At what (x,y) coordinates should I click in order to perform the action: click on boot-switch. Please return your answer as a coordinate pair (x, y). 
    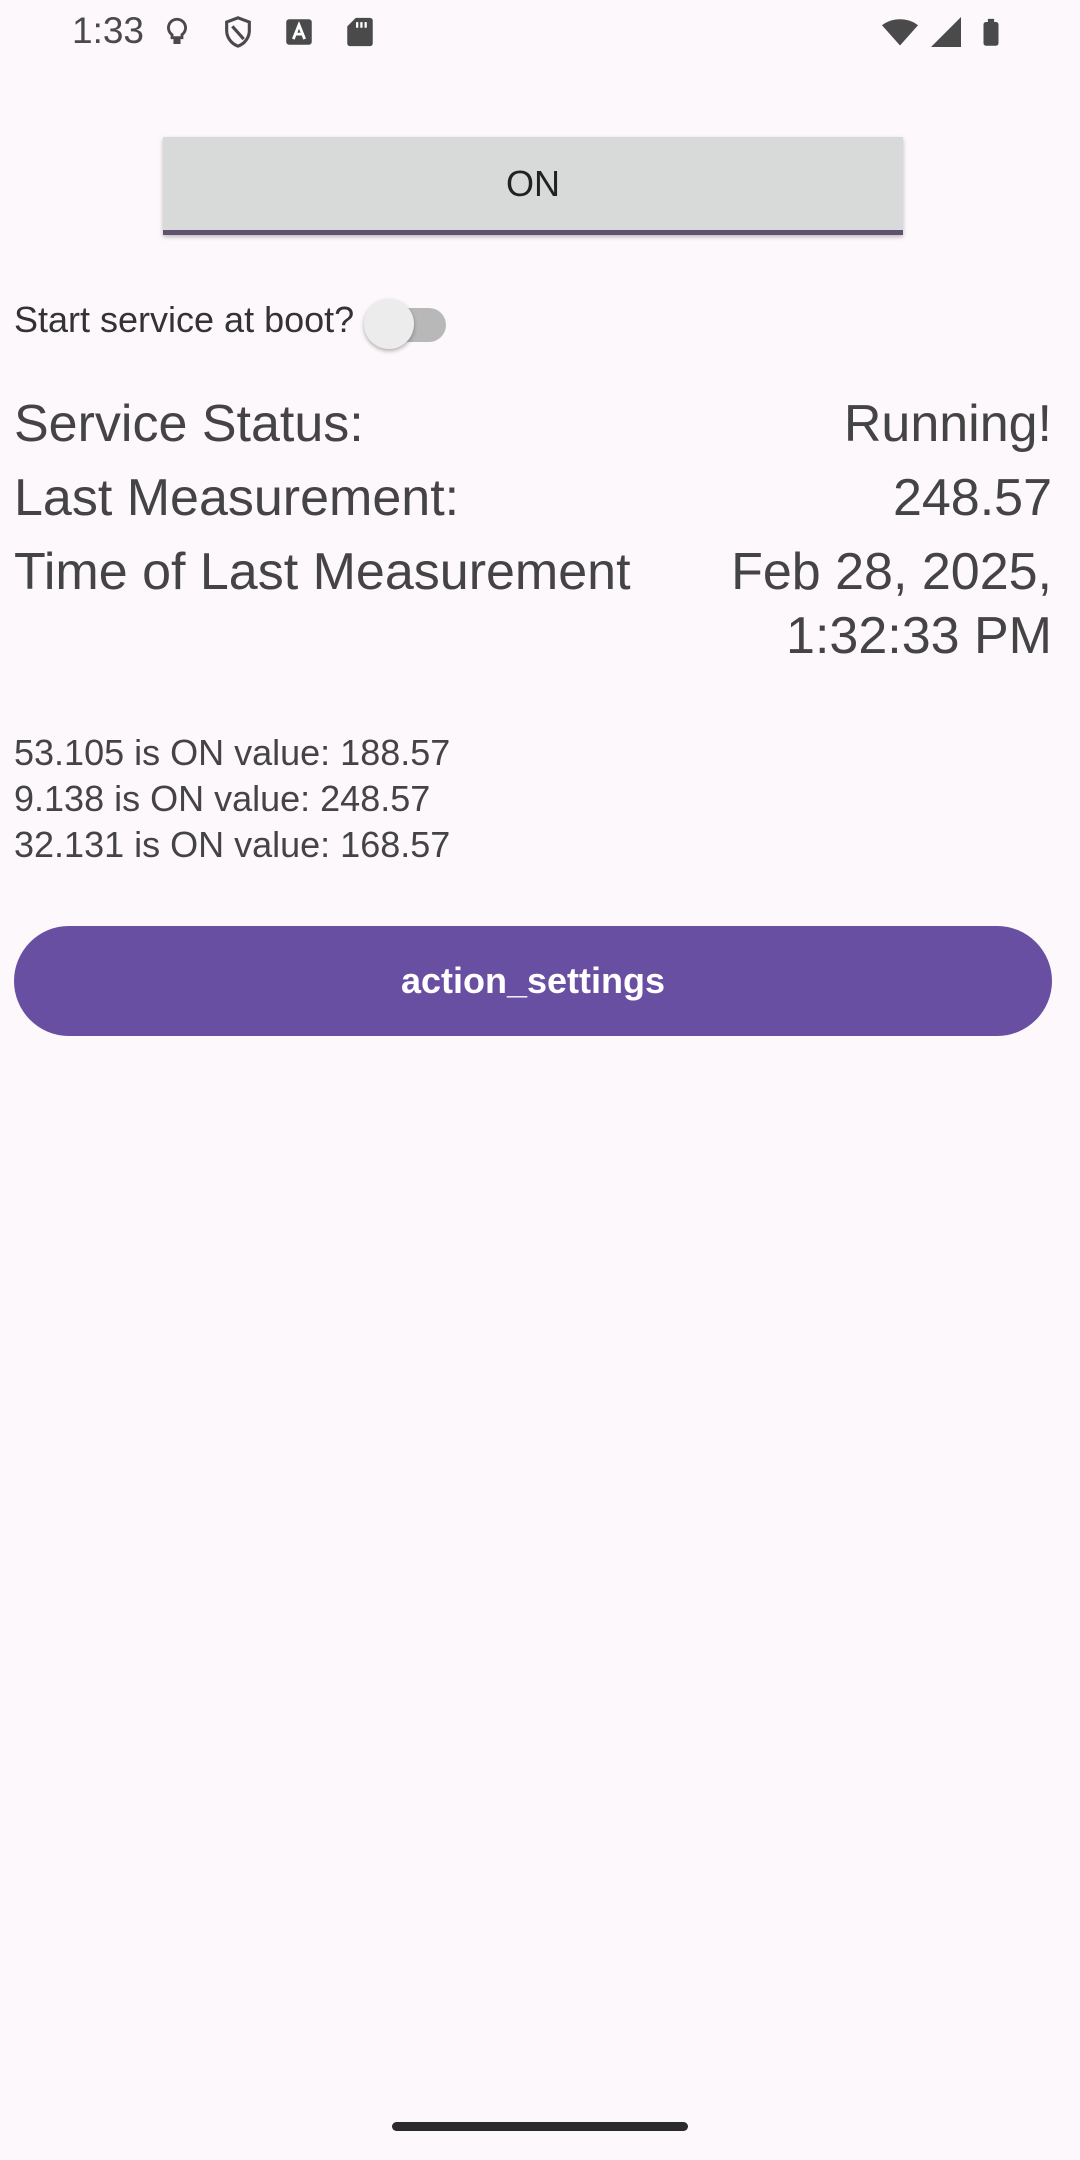
    Looking at the image, I should click on (409, 320).